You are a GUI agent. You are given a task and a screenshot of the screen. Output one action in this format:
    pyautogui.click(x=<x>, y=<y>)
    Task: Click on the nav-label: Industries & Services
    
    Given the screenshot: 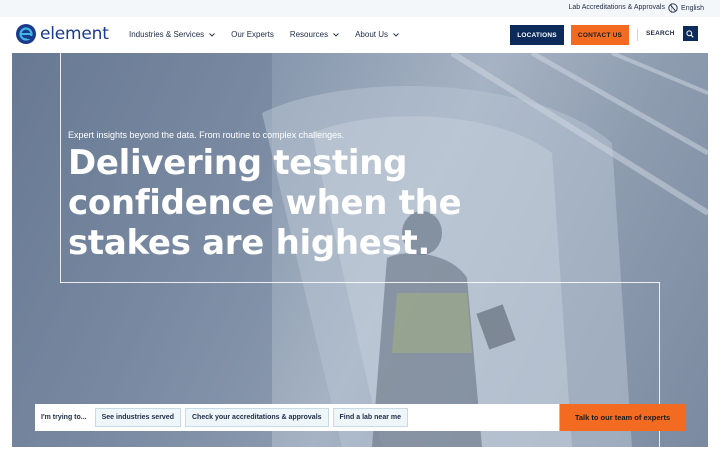 What is the action you would take?
    pyautogui.click(x=167, y=34)
    